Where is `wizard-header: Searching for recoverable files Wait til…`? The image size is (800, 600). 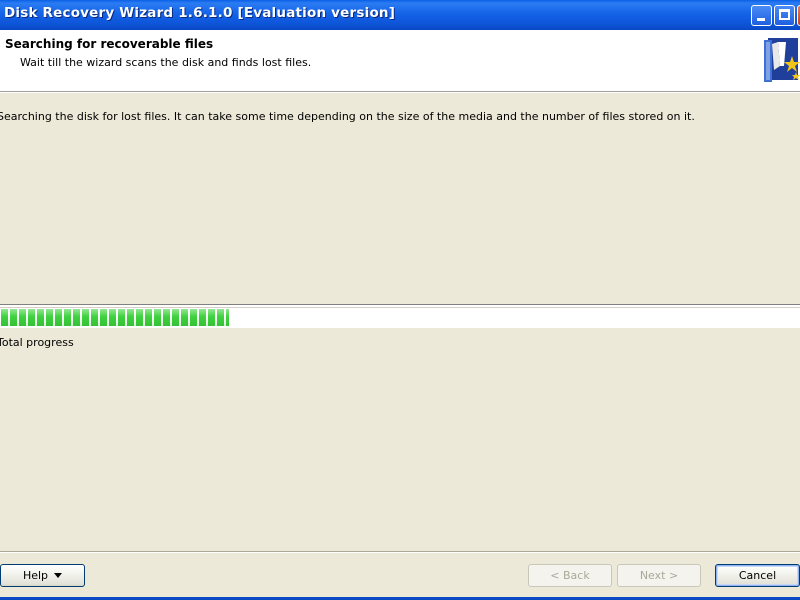 wizard-header: Searching for recoverable files Wait til… is located at coordinates (400, 61).